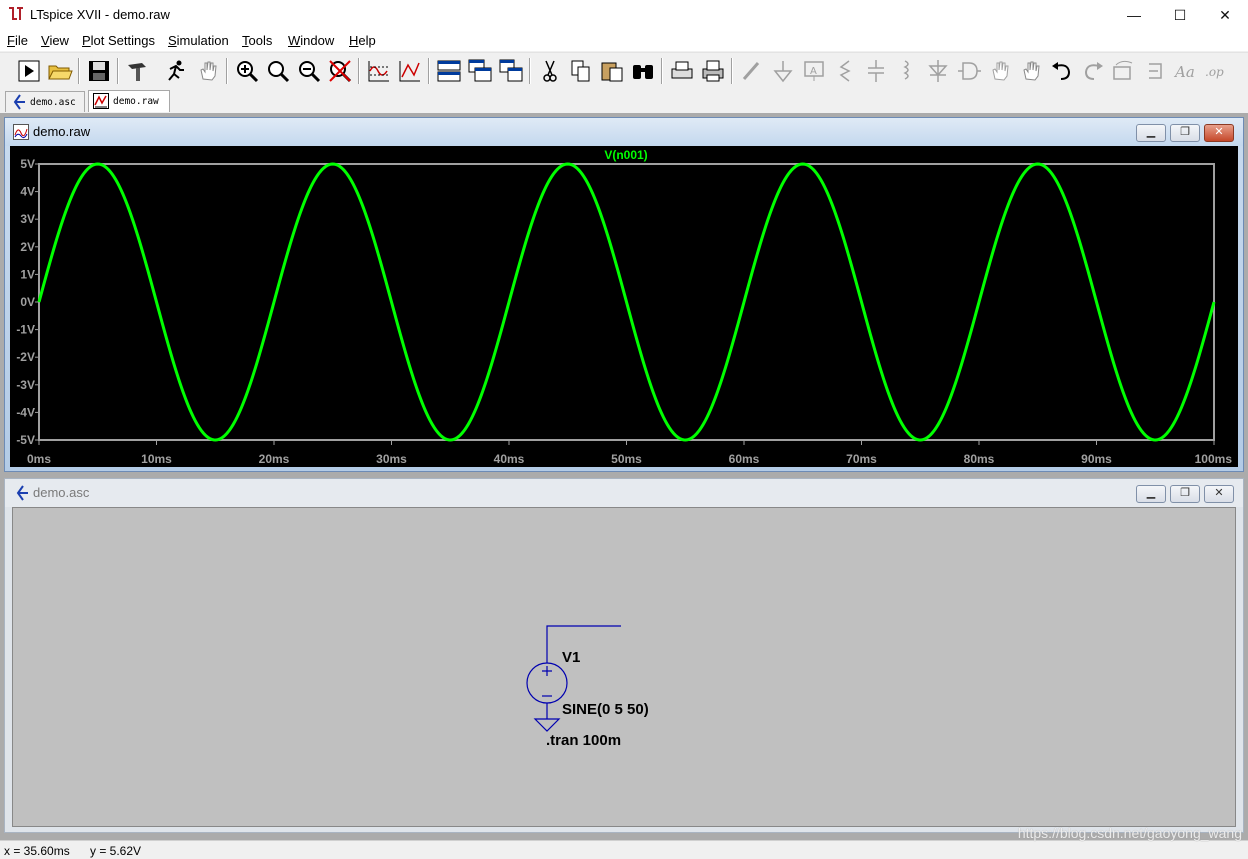 The image size is (1248, 859). I want to click on text-icon: Aa, so click(1186, 71).